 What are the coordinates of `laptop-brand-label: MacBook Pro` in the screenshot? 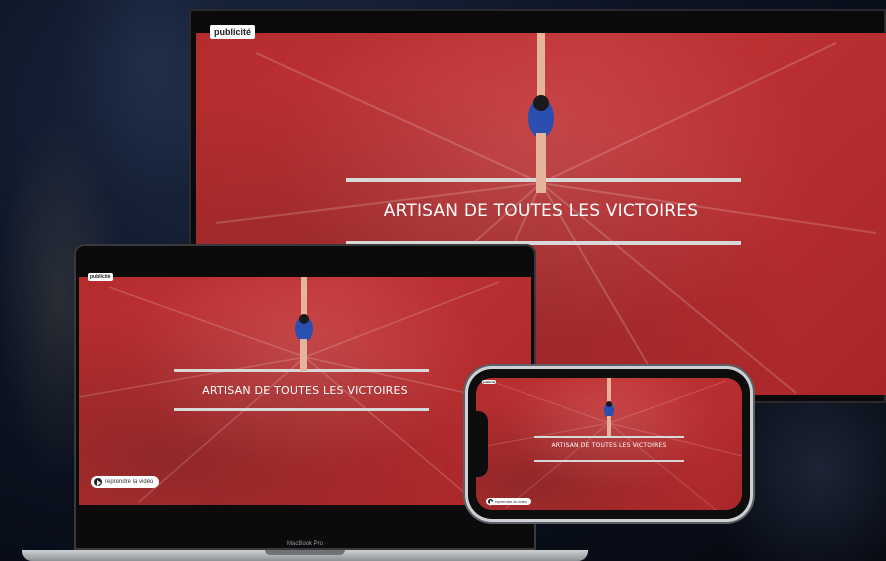 It's located at (304, 544).